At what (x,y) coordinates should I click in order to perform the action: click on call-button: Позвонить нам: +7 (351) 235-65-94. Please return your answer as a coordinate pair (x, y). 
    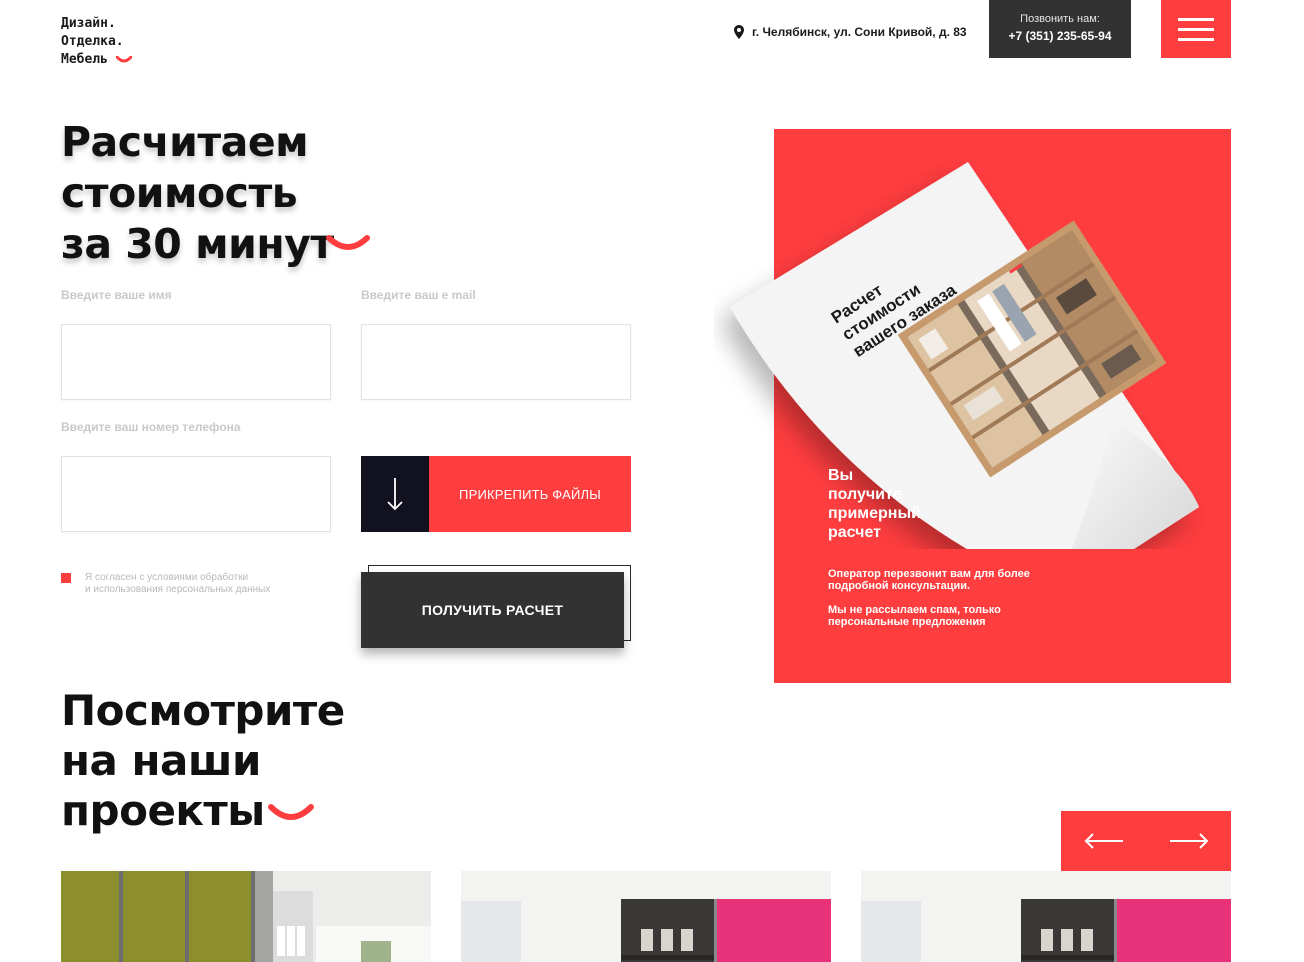
    Looking at the image, I should click on (1060, 29).